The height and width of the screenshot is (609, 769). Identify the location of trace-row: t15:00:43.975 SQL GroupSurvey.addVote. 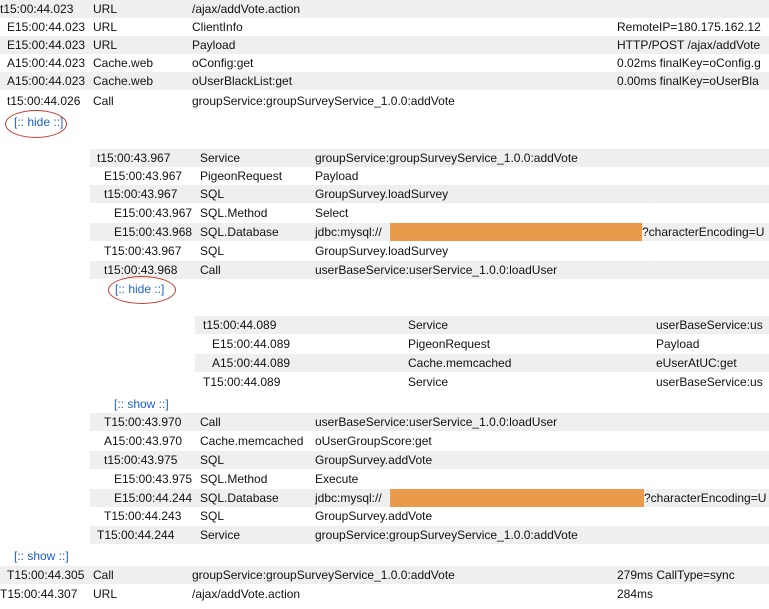
(429, 460).